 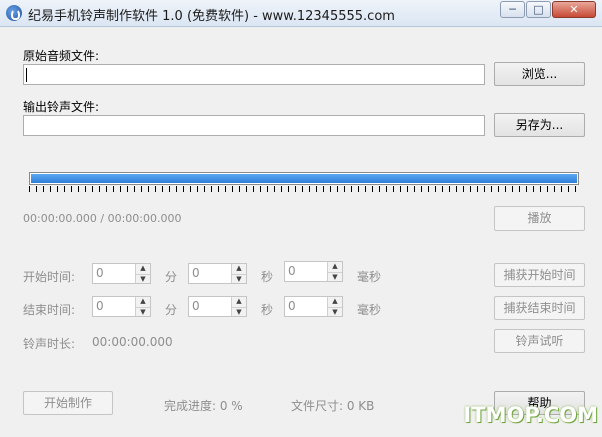 I want to click on preview-ringtone-button: 铃声试听, so click(x=539, y=341).